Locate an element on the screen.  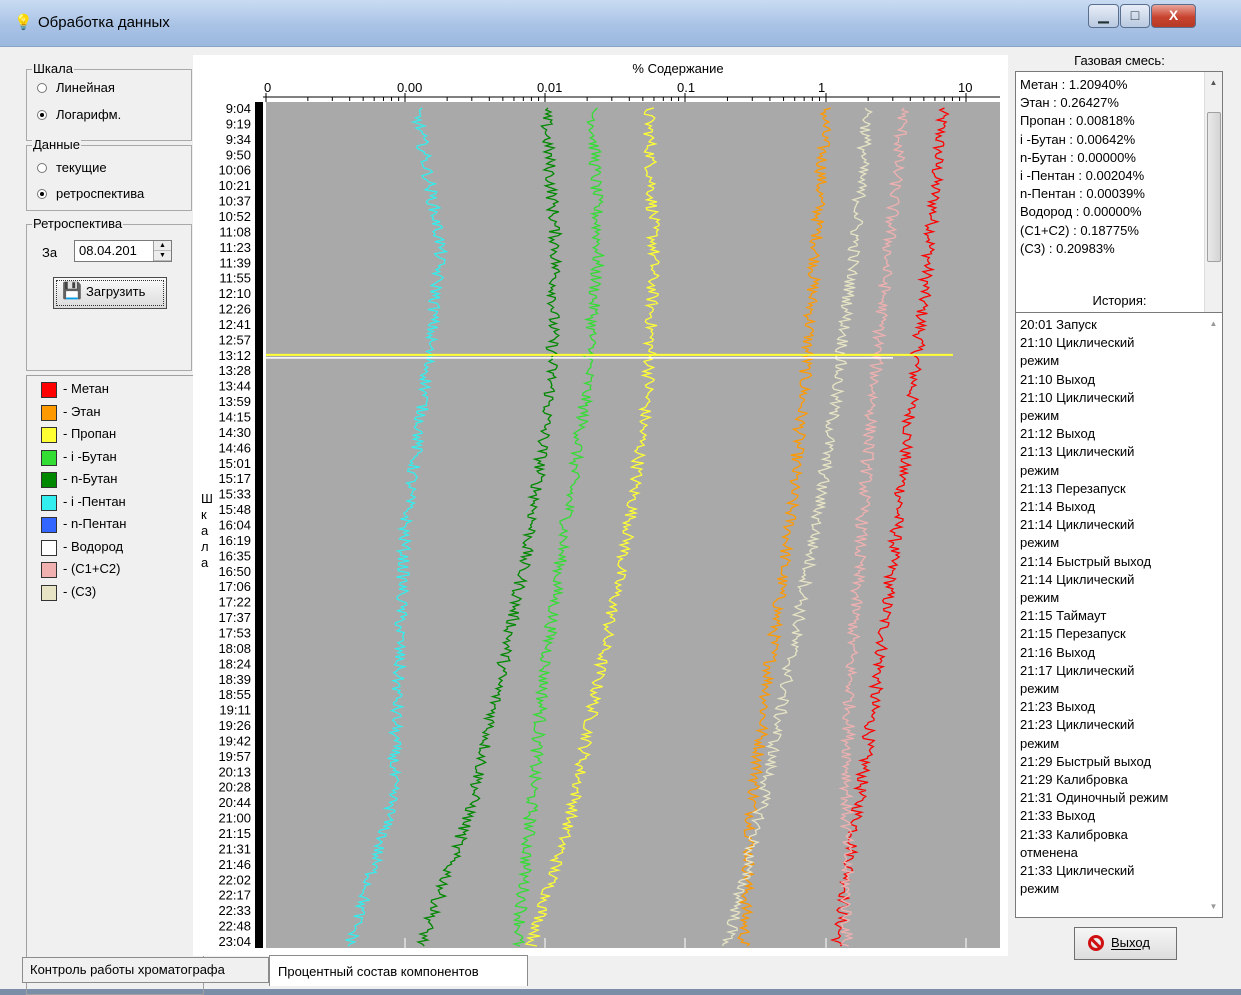
history-header: История: is located at coordinates (1119, 300).